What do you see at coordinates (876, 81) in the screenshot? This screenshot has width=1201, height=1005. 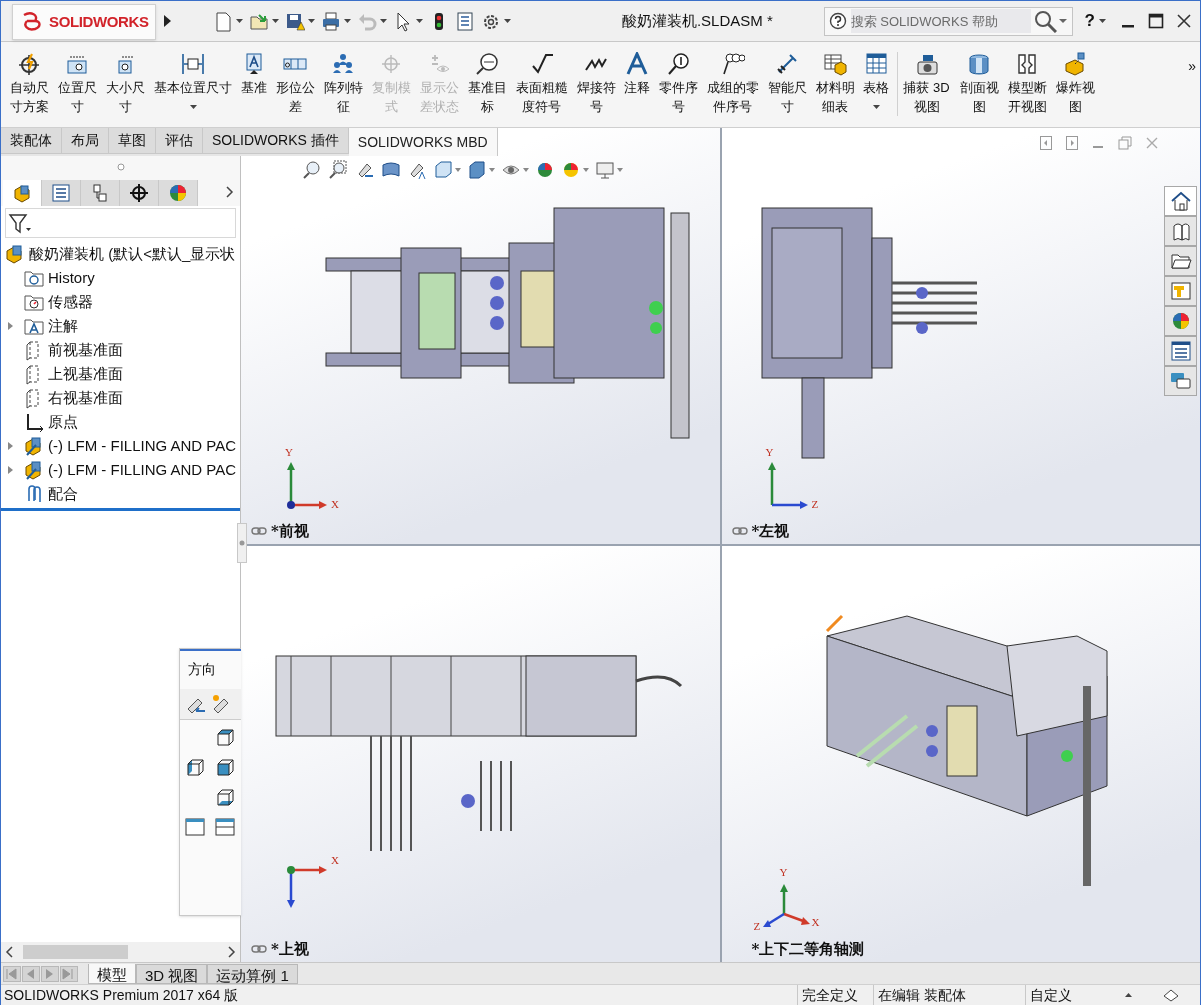 I see `ribbon-button: 表格` at bounding box center [876, 81].